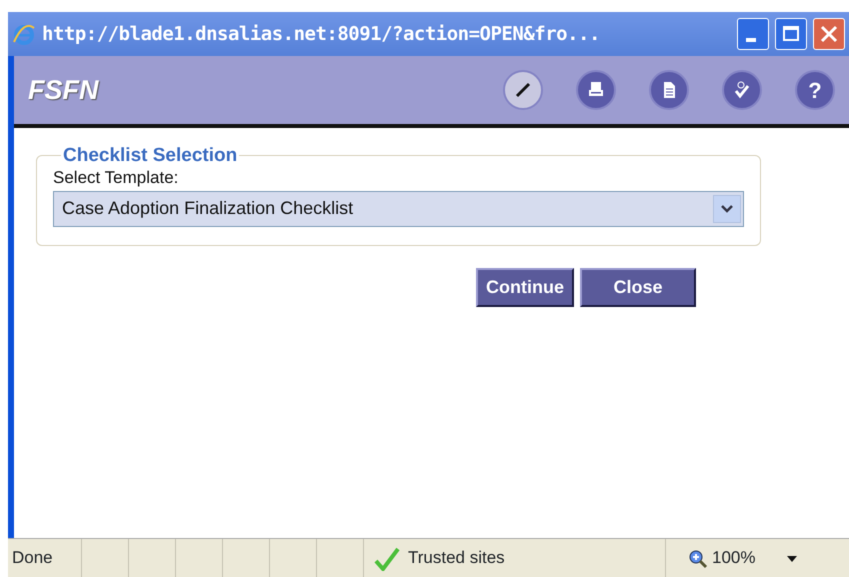 Image resolution: width=849 pixels, height=577 pixels. I want to click on zoom-icon, so click(698, 558).